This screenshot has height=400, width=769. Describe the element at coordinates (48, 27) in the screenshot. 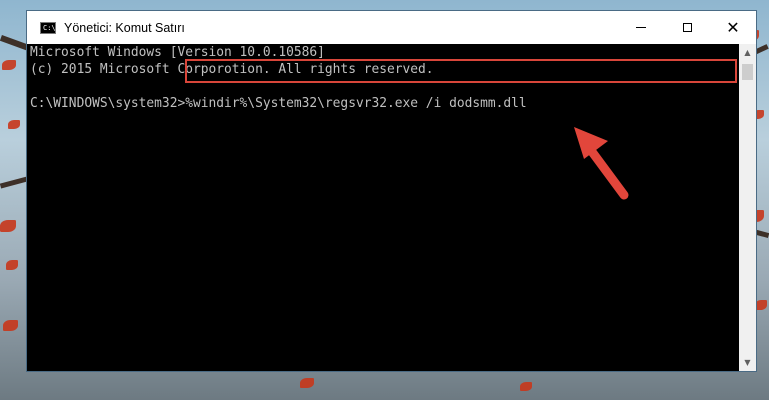

I see `command-prompt-icon: C:\` at that location.